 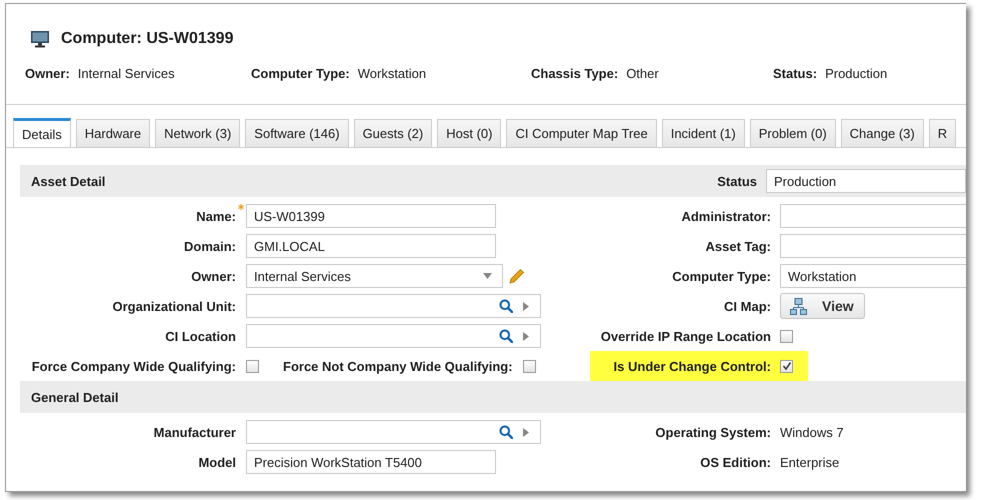 I want to click on text-field: US-W01399, so click(x=371, y=216).